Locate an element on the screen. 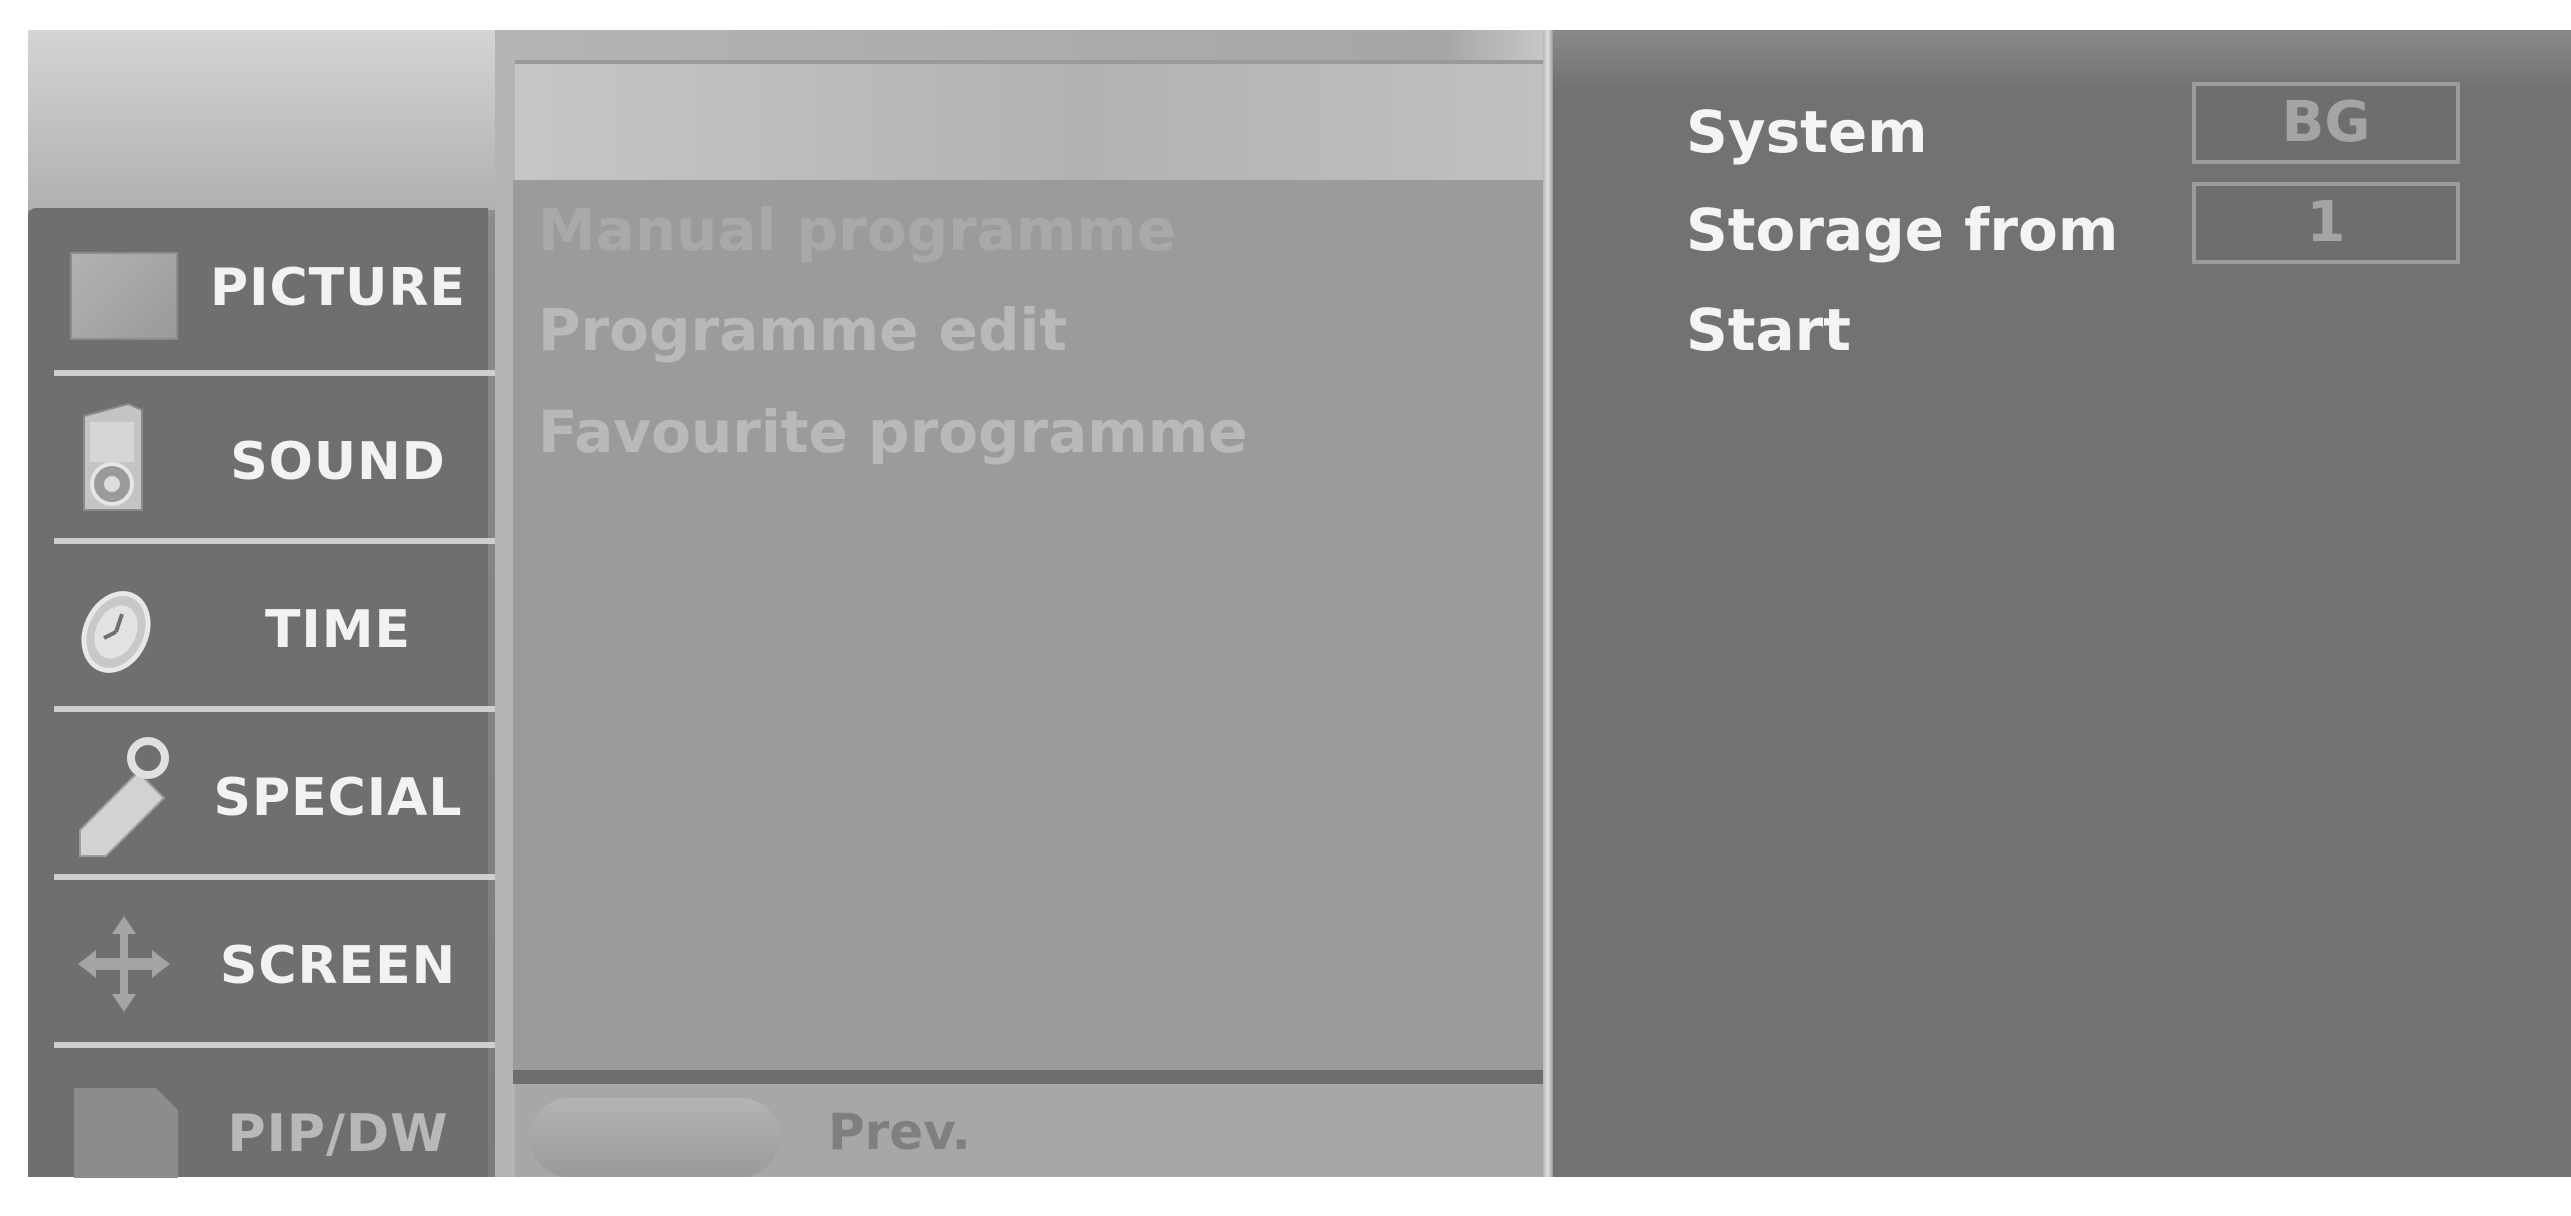 The height and width of the screenshot is (1216, 2571). storage-from-label: Storage from is located at coordinates (1902, 230).